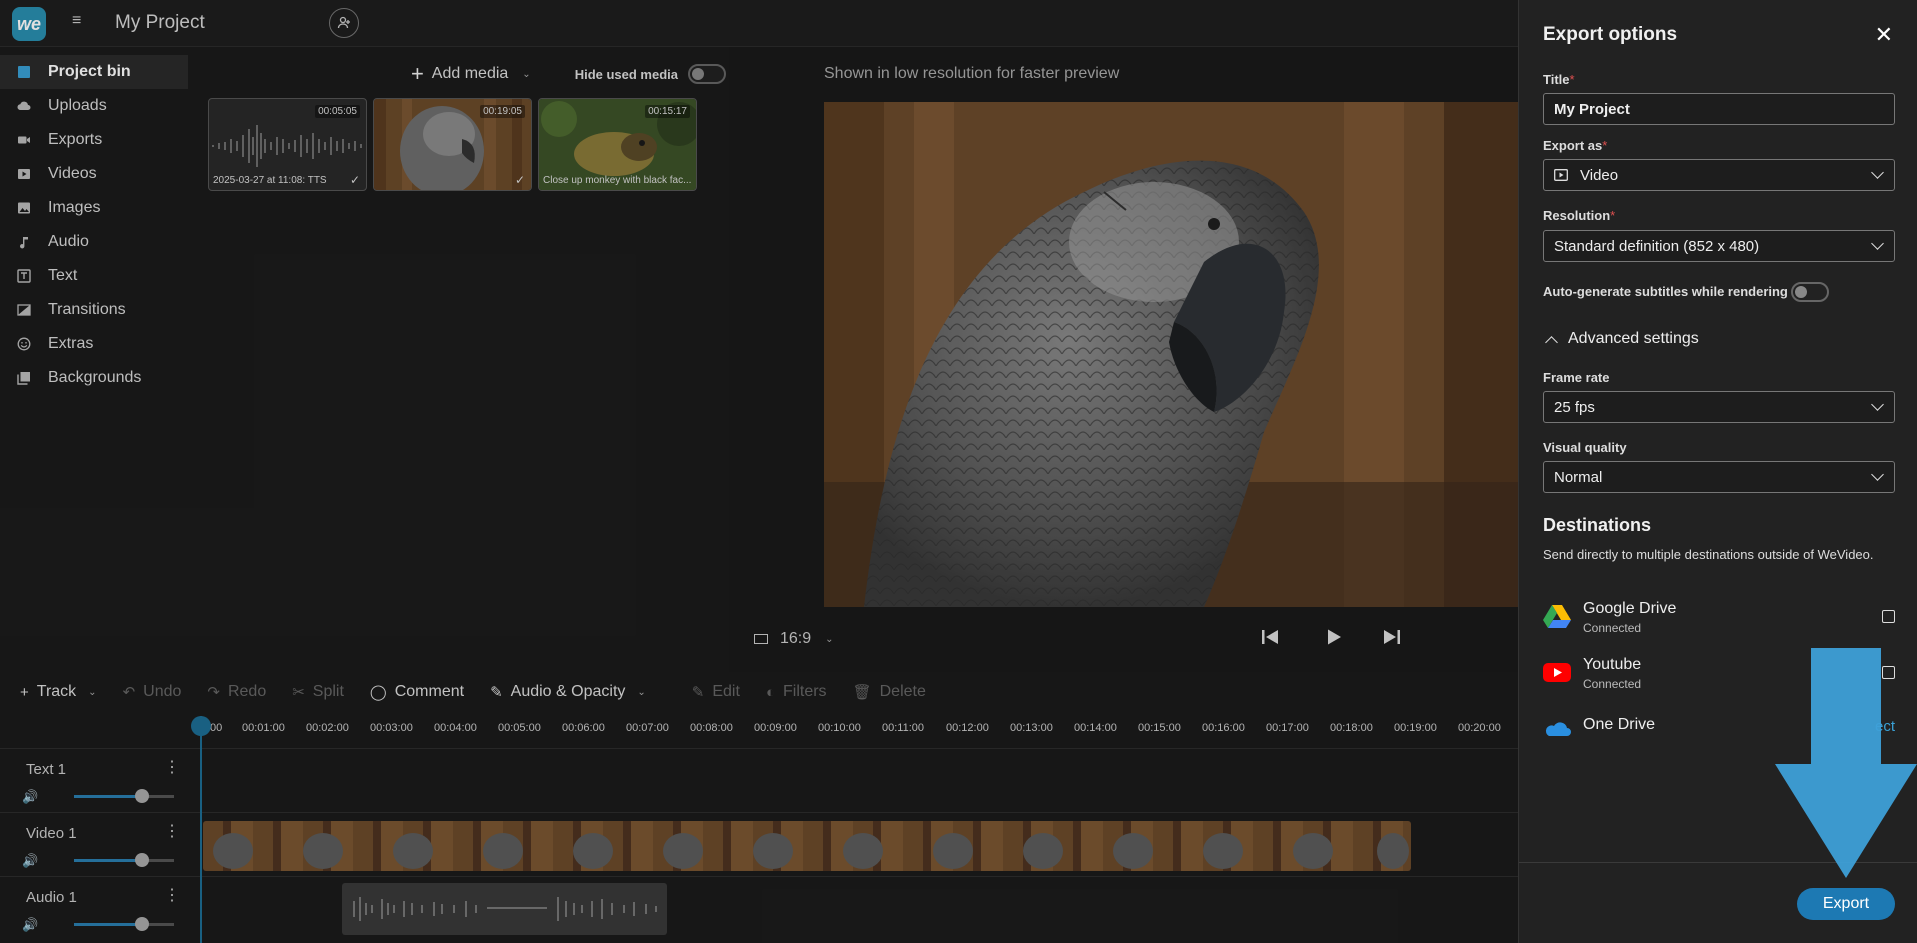 The image size is (1917, 943). What do you see at coordinates (794, 639) in the screenshot?
I see `aspect-ratio-selector: 16:9 ⌄` at bounding box center [794, 639].